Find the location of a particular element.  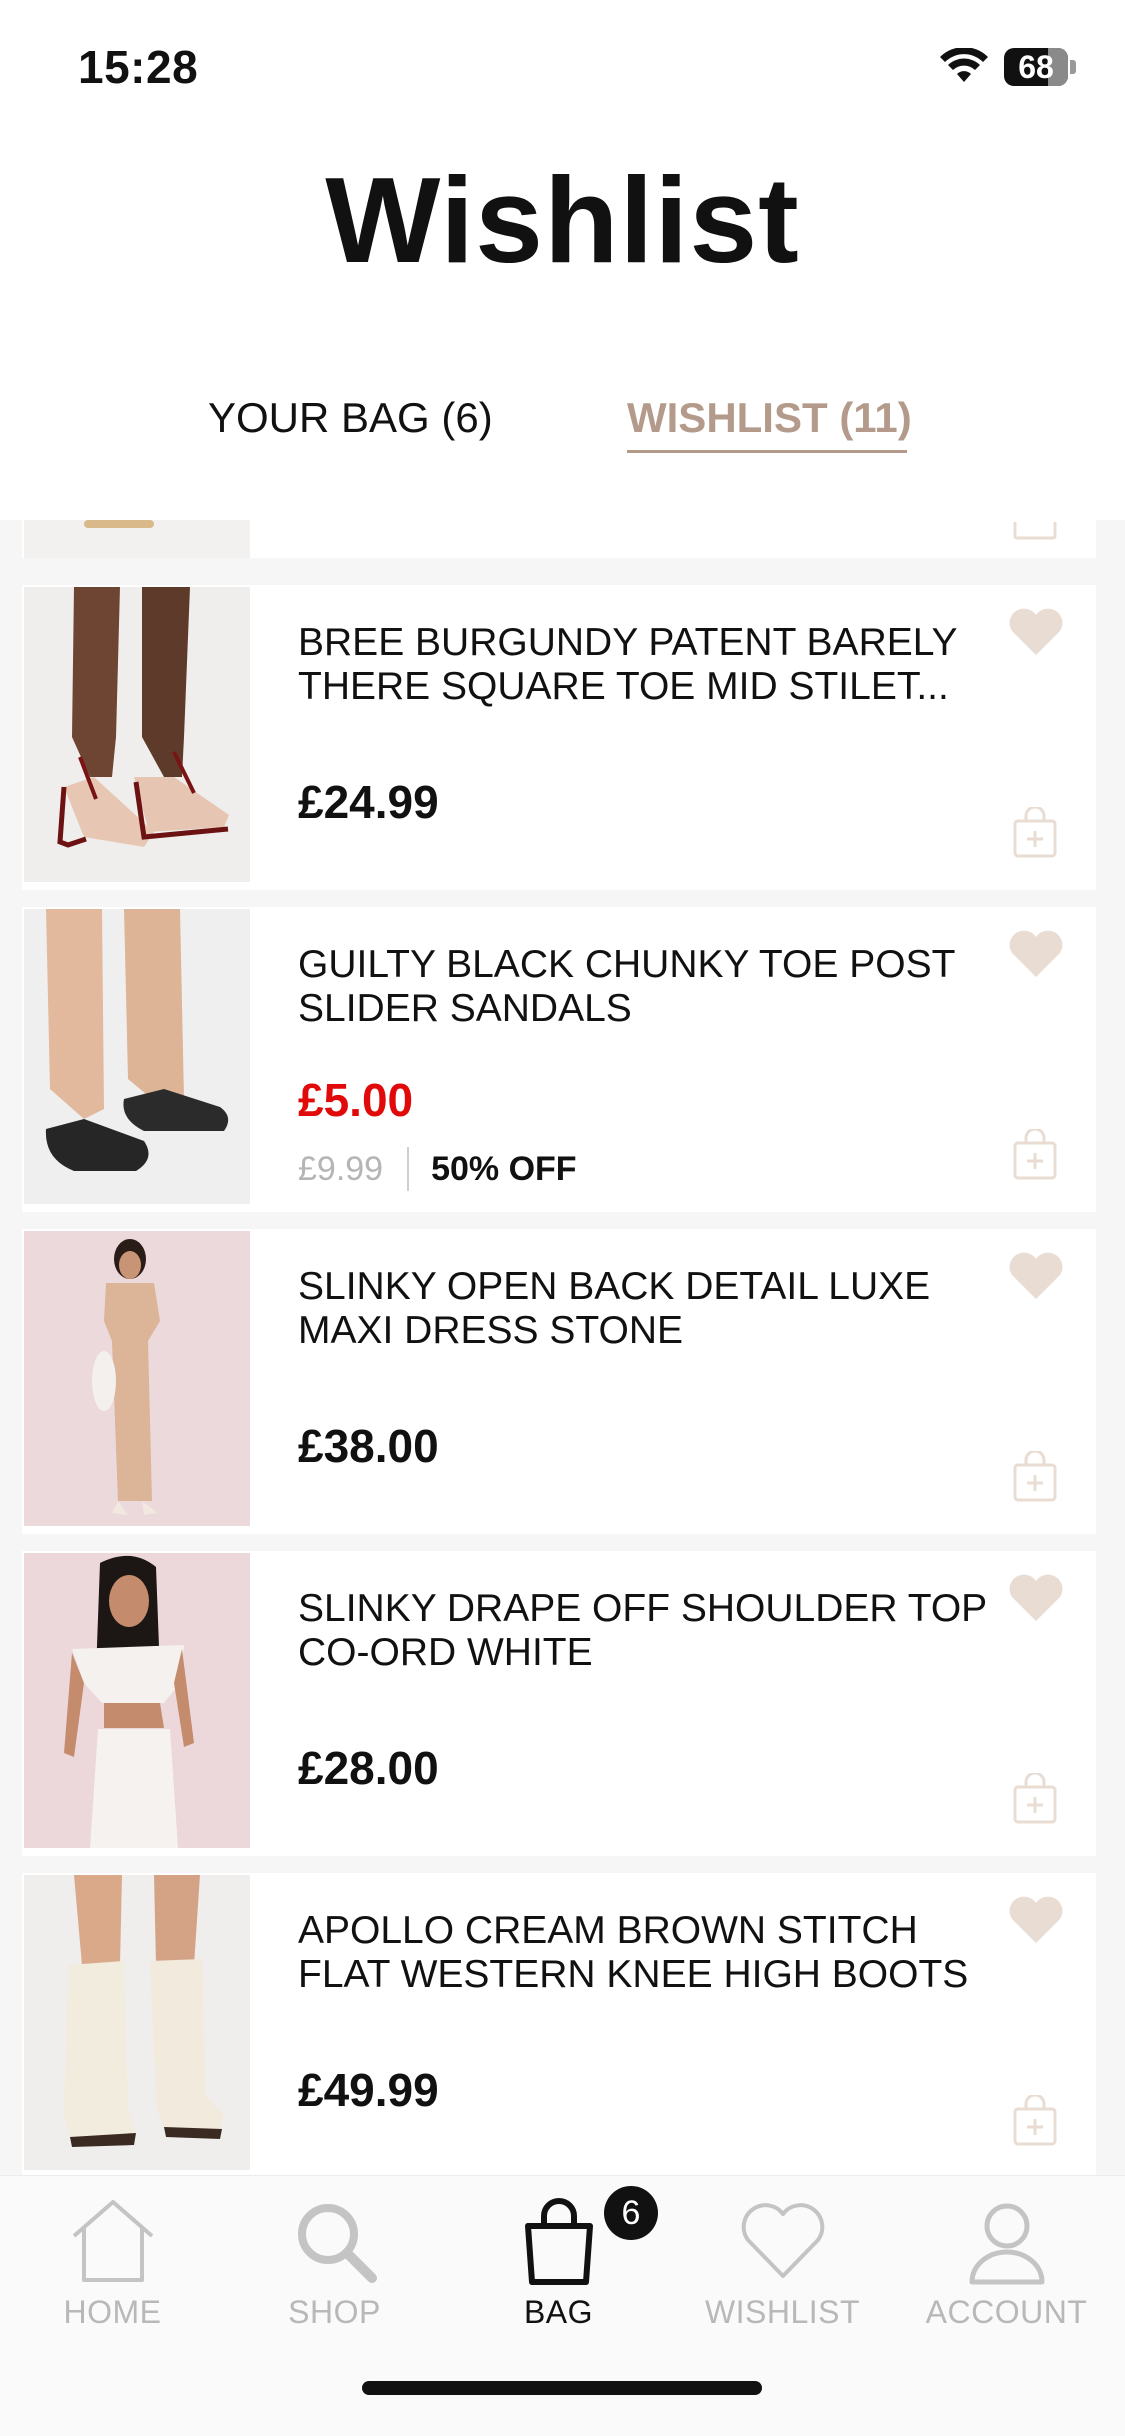

wifi-icon is located at coordinates (964, 65).